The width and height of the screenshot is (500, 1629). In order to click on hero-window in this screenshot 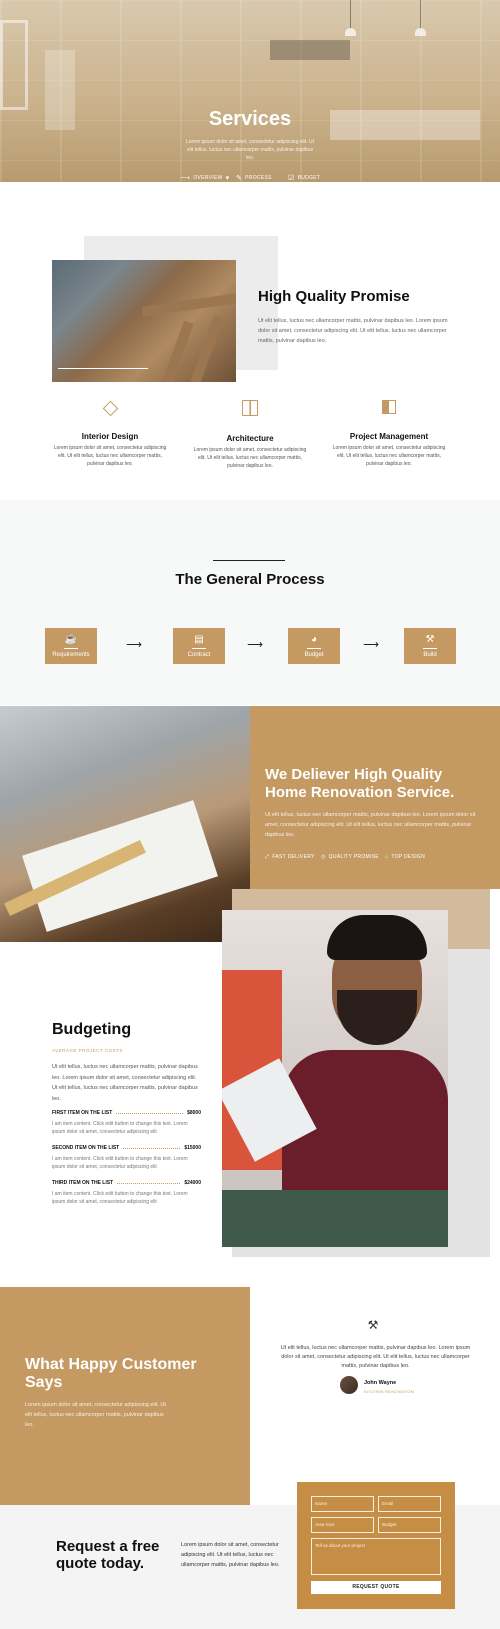, I will do `click(14, 65)`.